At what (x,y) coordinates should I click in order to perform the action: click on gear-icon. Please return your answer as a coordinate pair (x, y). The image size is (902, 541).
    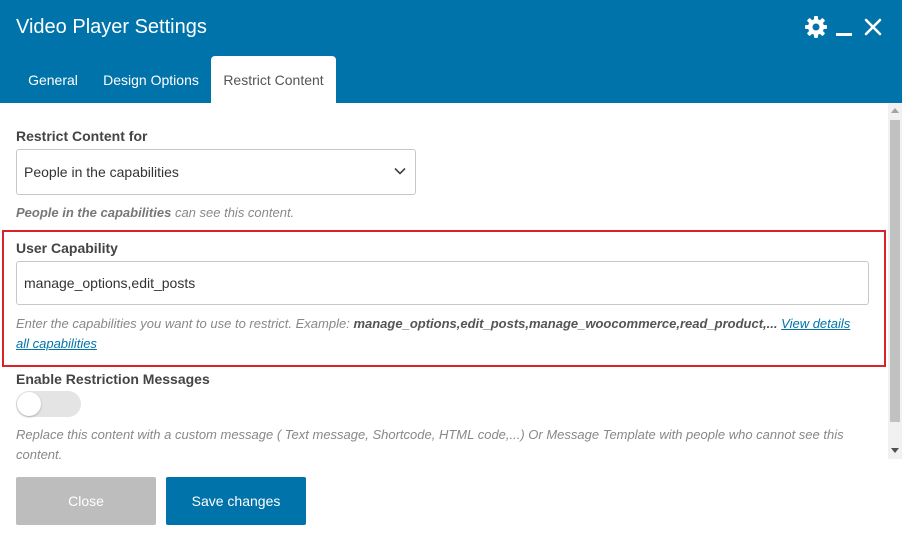
    Looking at the image, I should click on (816, 27).